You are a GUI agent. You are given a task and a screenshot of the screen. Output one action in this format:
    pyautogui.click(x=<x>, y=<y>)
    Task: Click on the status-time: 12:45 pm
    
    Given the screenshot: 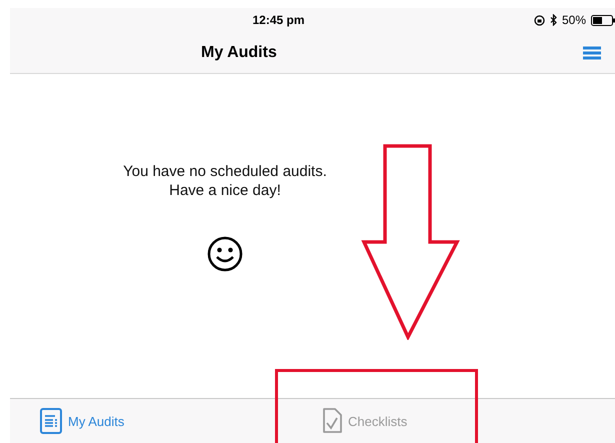 What is the action you would take?
    pyautogui.click(x=279, y=20)
    